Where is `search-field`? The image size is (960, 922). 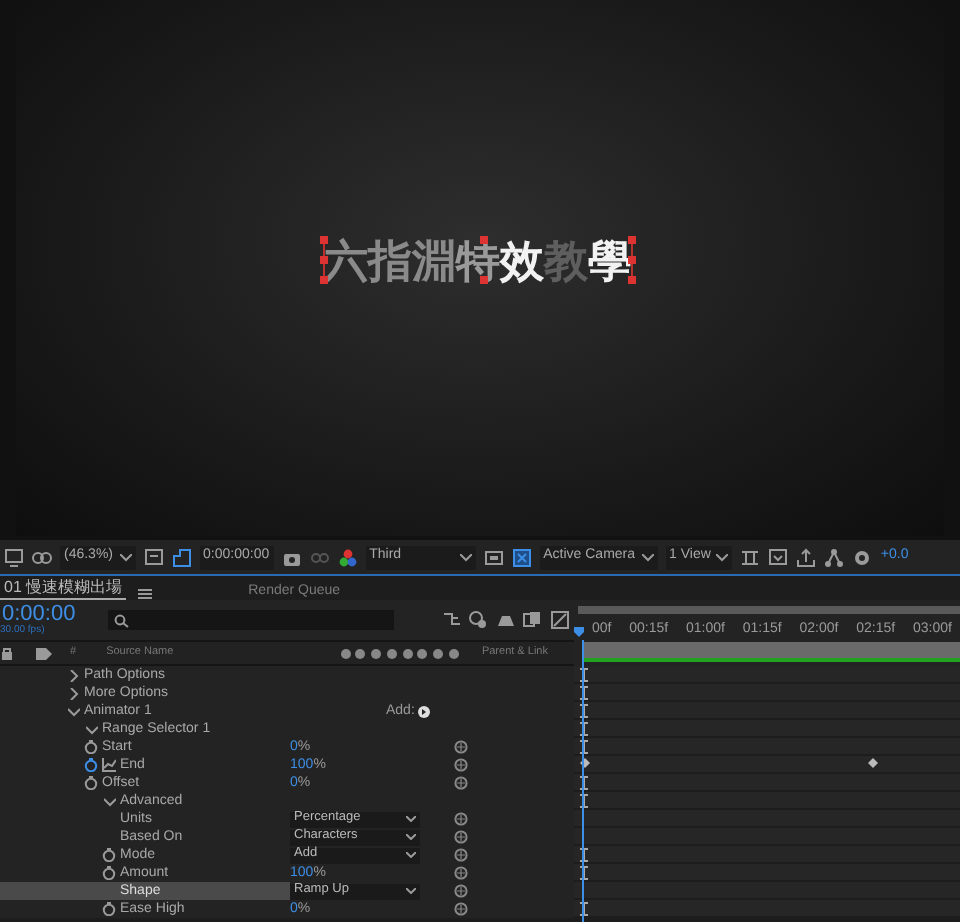
search-field is located at coordinates (250, 620).